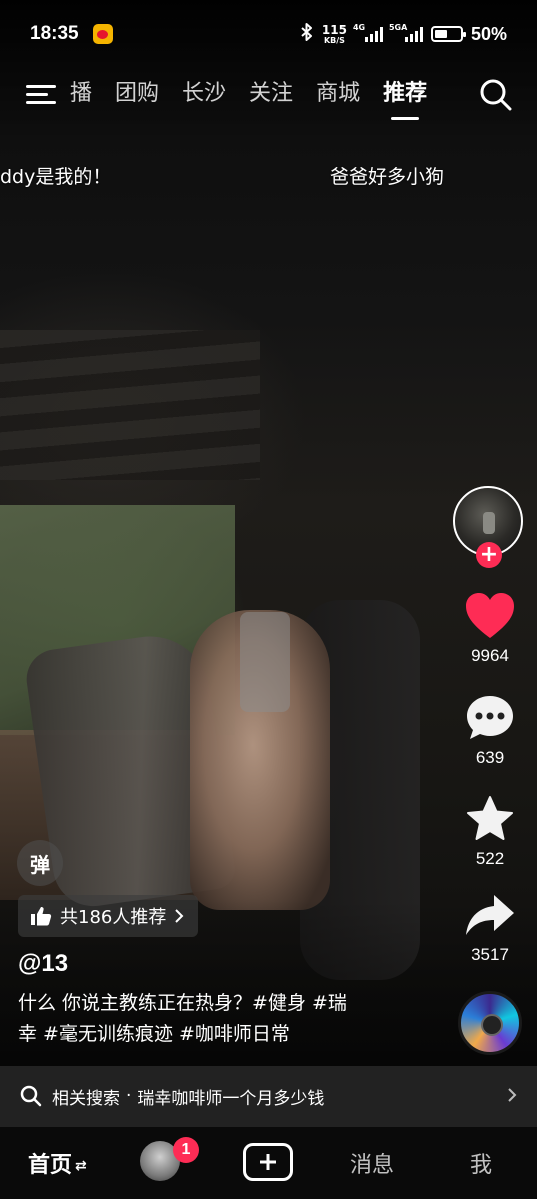 This screenshot has width=537, height=1199. I want to click on danmaku-comment: 爸爸好多小狗, so click(387, 177).